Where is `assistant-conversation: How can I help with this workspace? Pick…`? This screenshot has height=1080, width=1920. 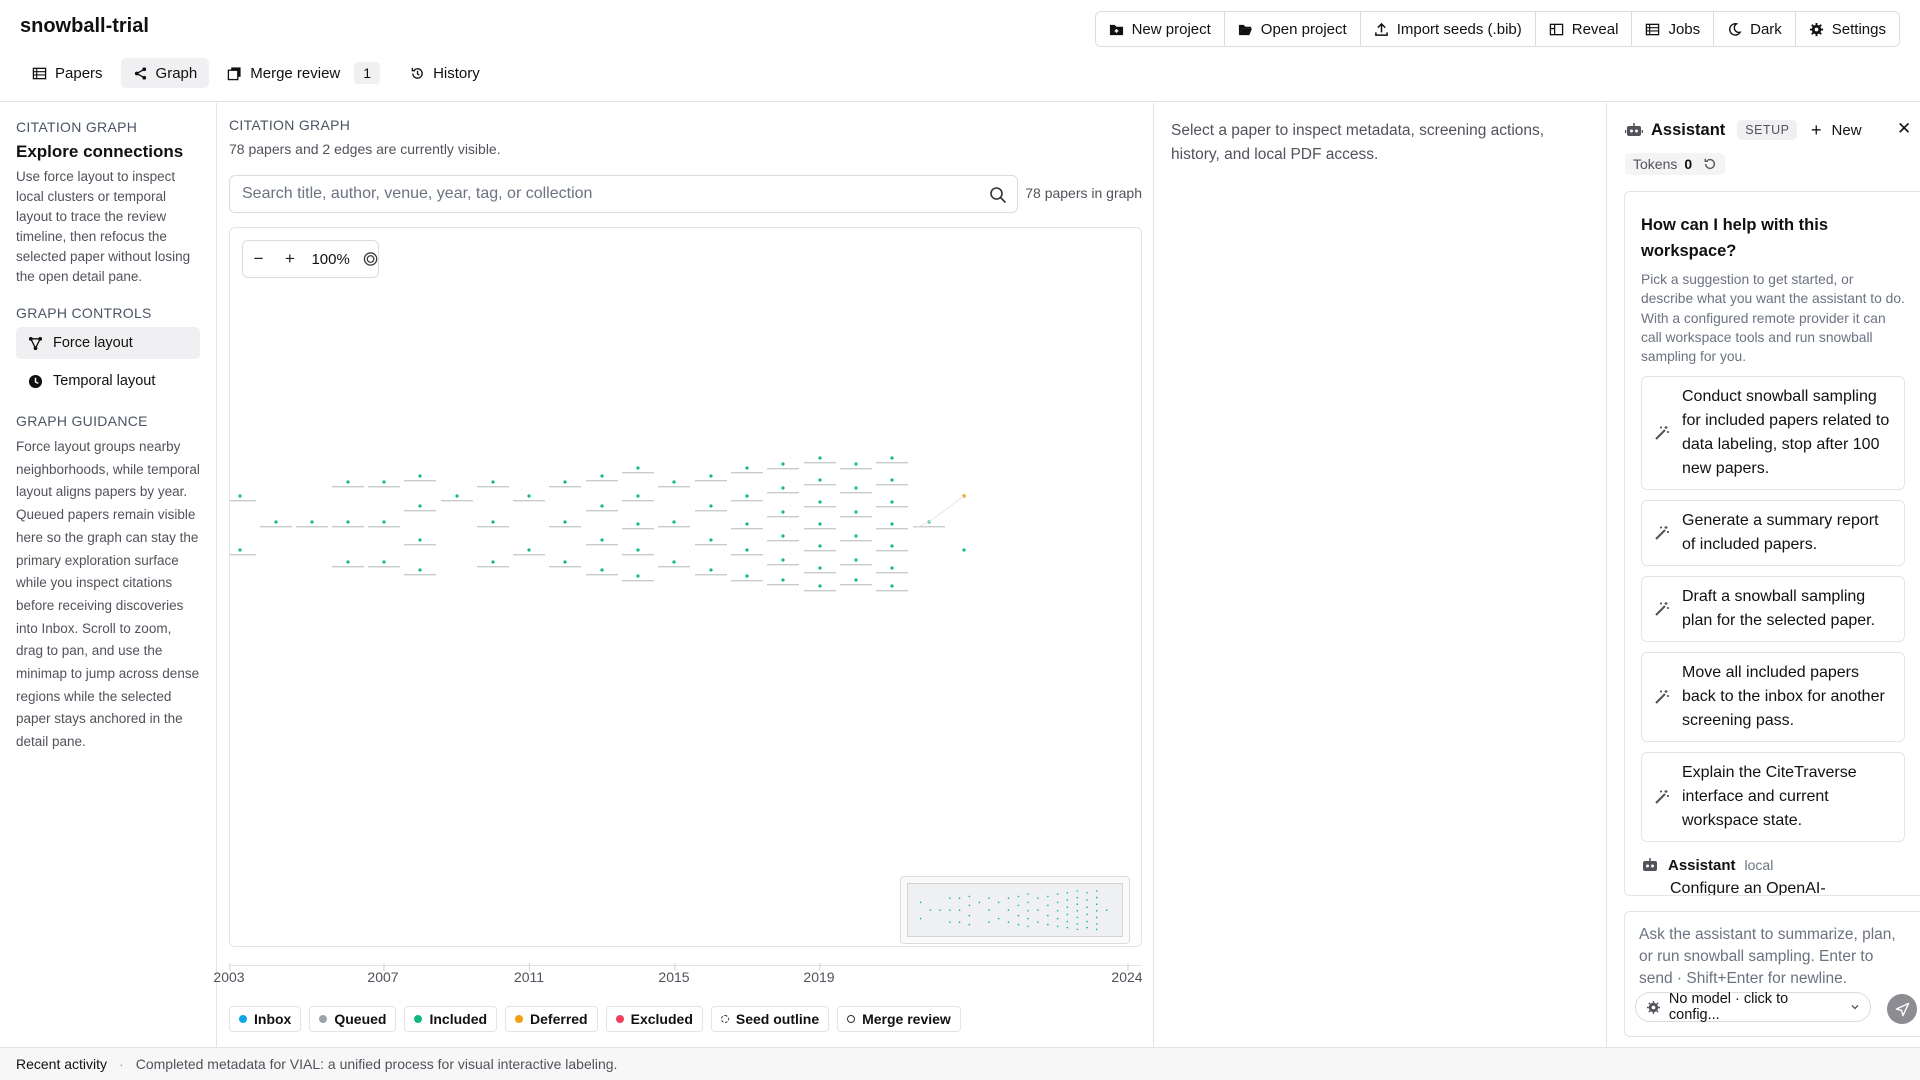
assistant-conversation: How can I help with this workspace? Pick… is located at coordinates (1772, 543).